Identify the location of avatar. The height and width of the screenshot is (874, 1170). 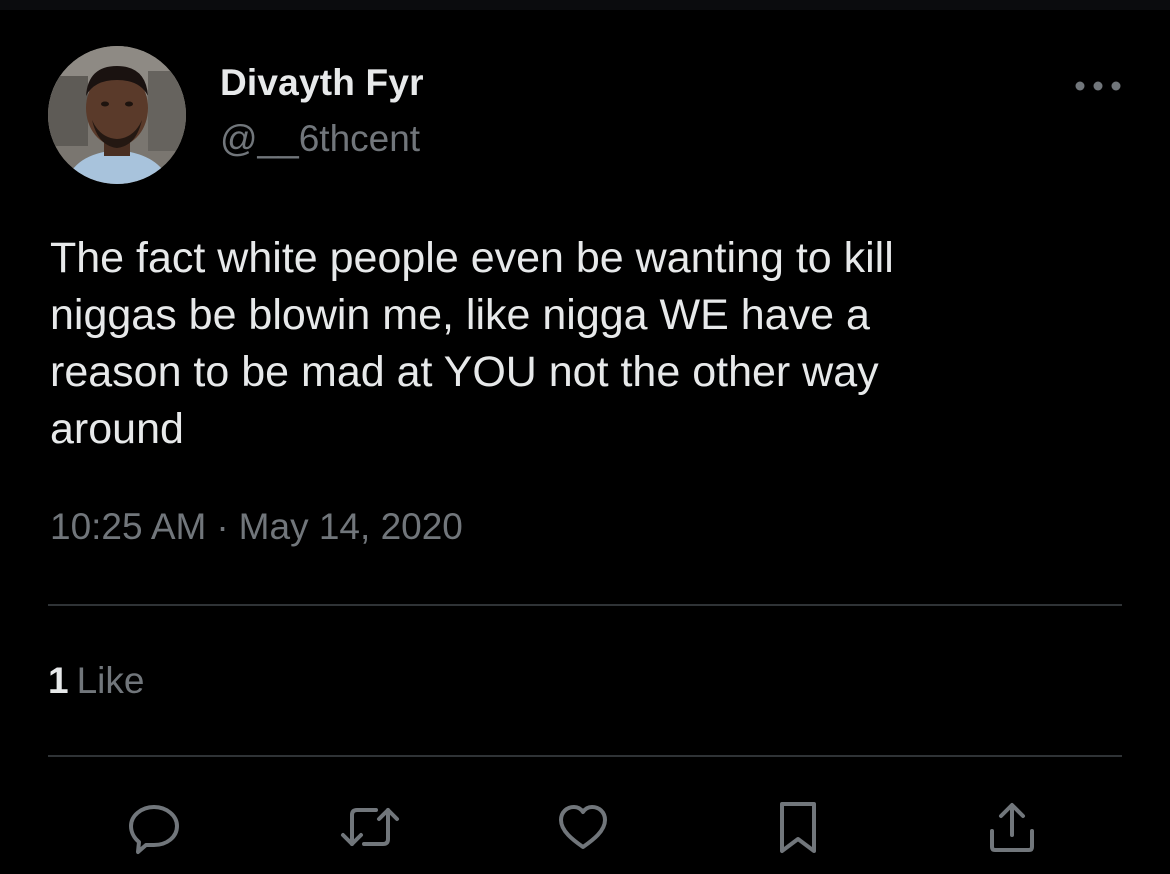
(117, 115).